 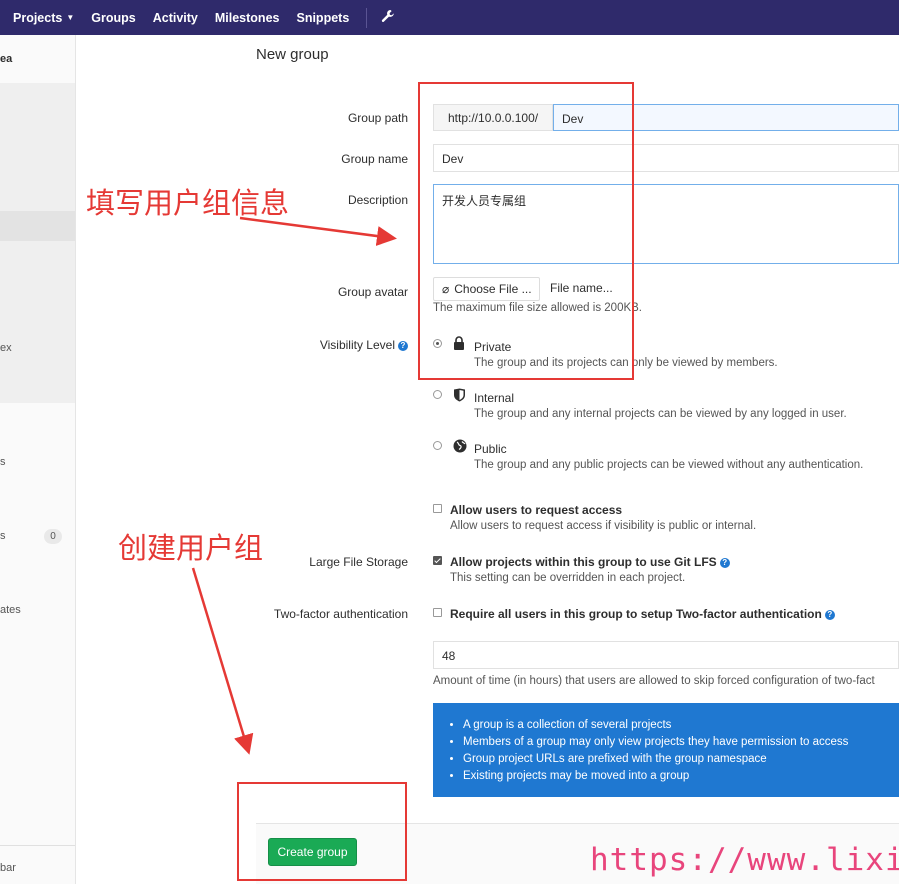 What do you see at coordinates (222, 661) in the screenshot?
I see `arrow-to-create` at bounding box center [222, 661].